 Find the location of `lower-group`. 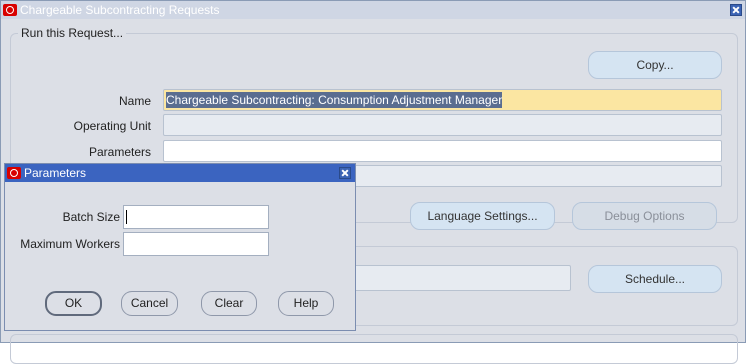

lower-group is located at coordinates (374, 349).